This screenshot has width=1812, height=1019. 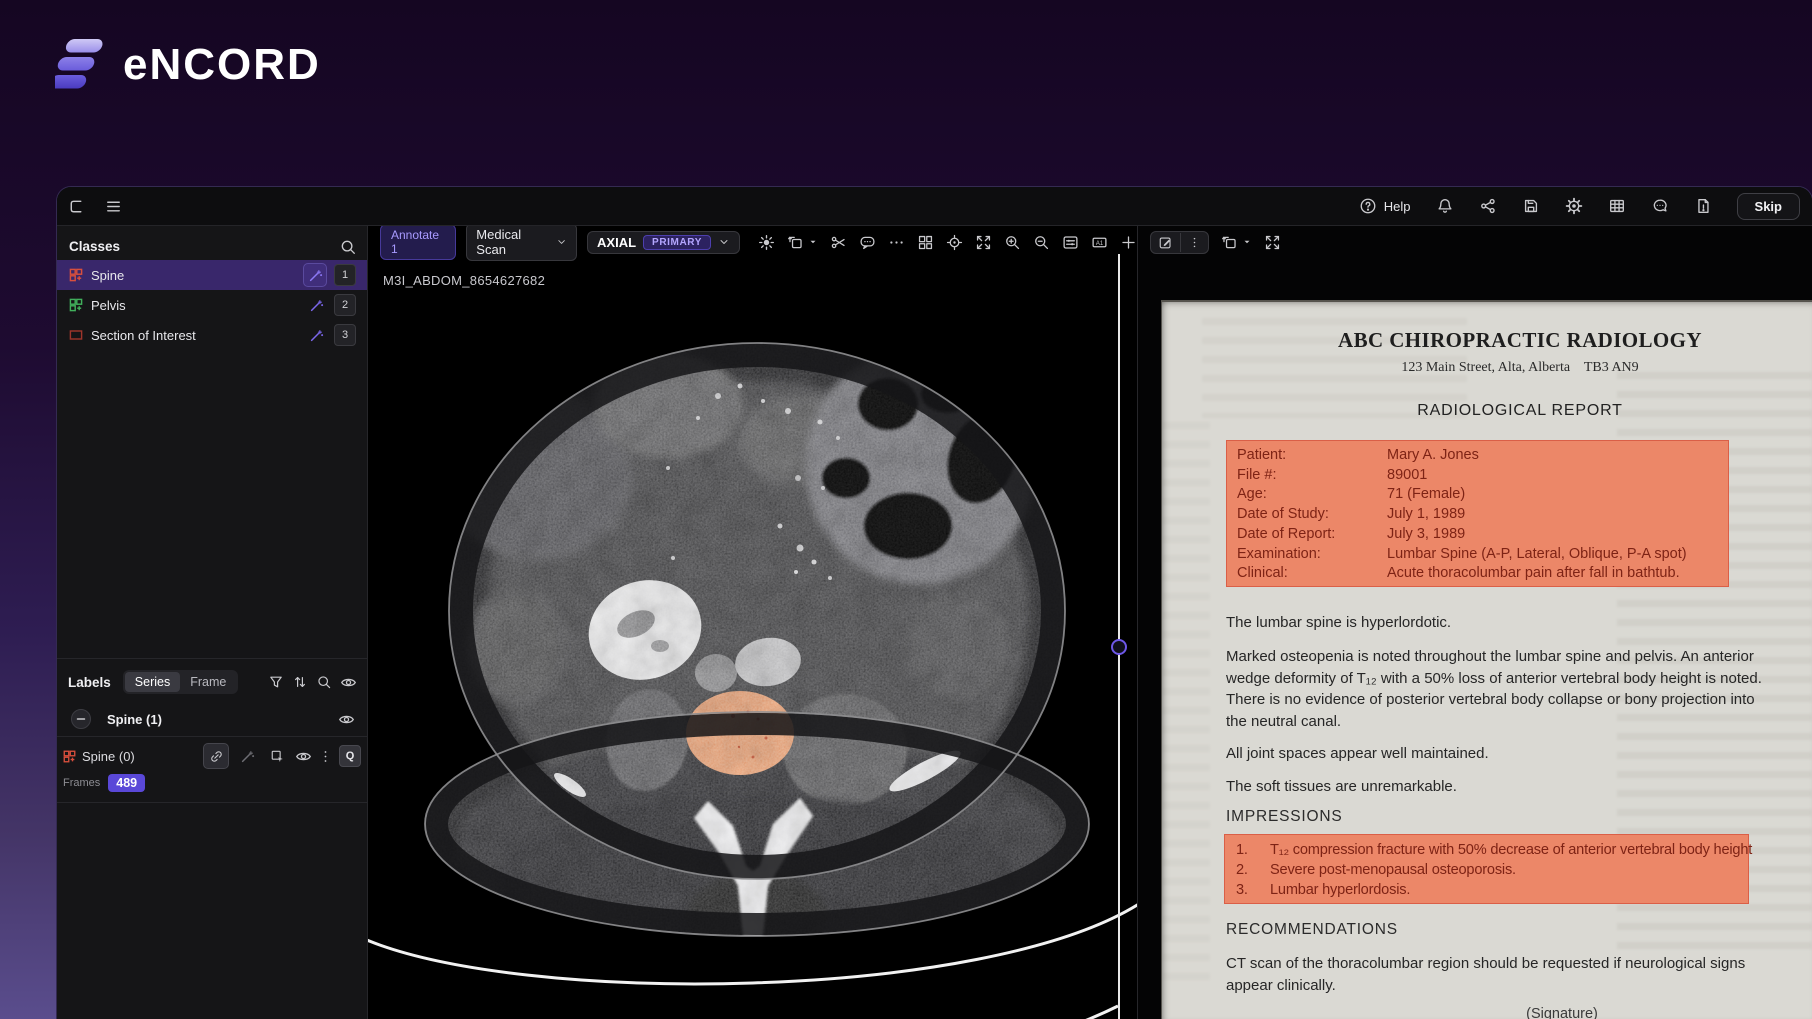 I want to click on document-icon, so click(x=1703, y=206).